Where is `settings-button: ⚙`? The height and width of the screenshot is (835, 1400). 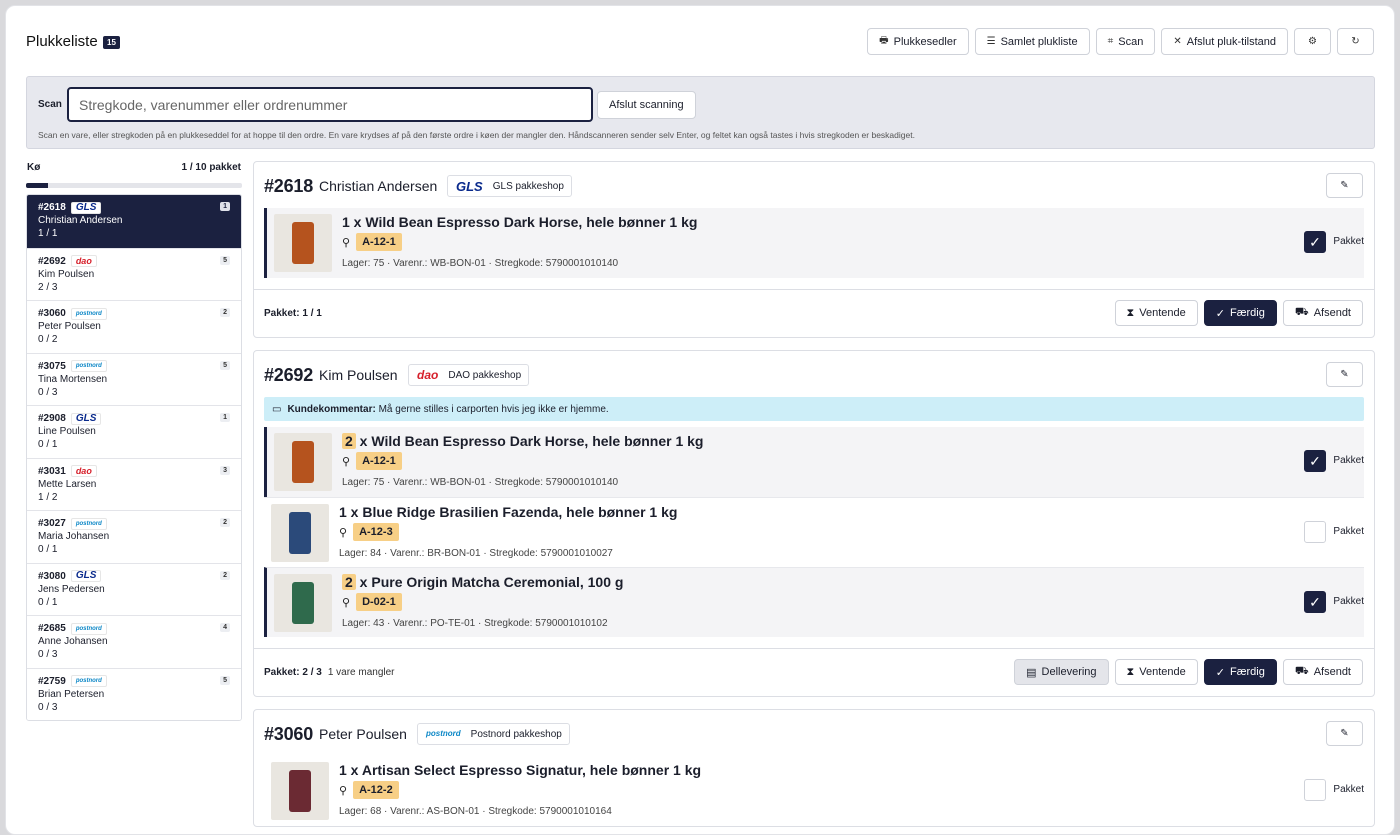
settings-button: ⚙ is located at coordinates (1312, 41).